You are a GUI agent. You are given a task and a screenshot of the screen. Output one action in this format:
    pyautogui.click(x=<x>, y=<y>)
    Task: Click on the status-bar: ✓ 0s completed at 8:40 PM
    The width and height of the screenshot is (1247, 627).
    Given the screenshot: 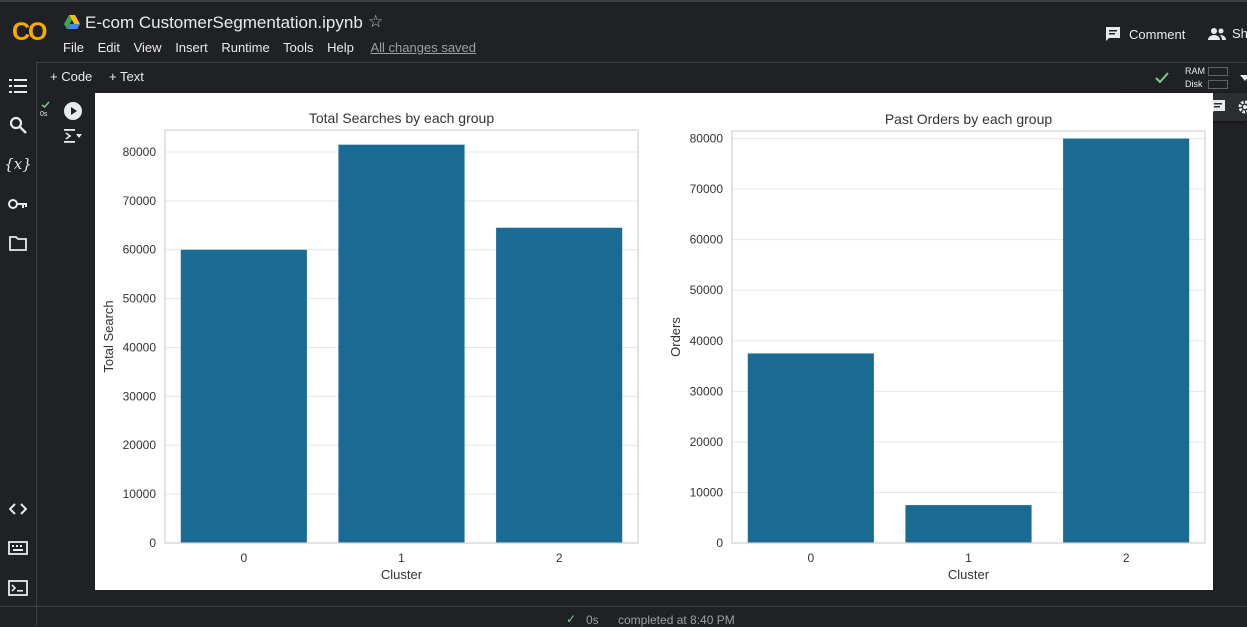 What is the action you would take?
    pyautogui.click(x=623, y=616)
    